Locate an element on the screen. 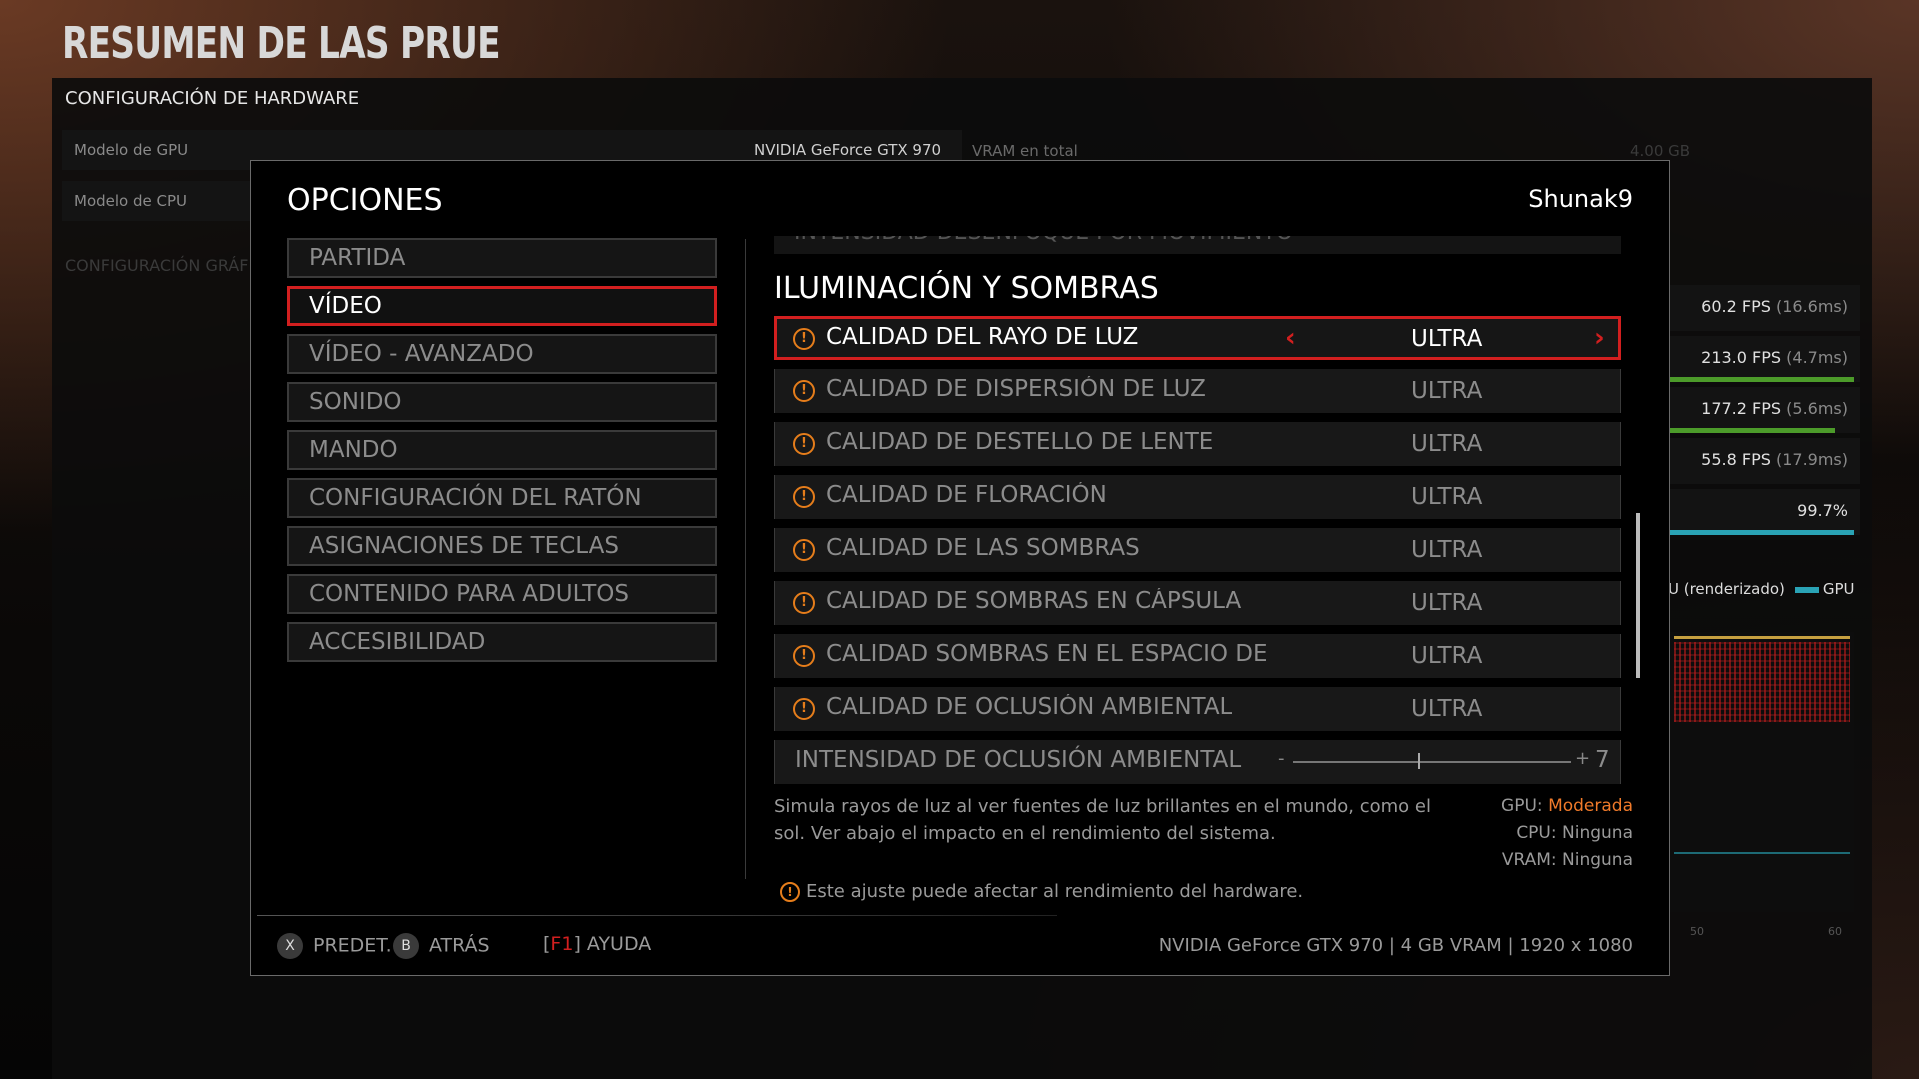  graph-noise is located at coordinates (1762, 682).